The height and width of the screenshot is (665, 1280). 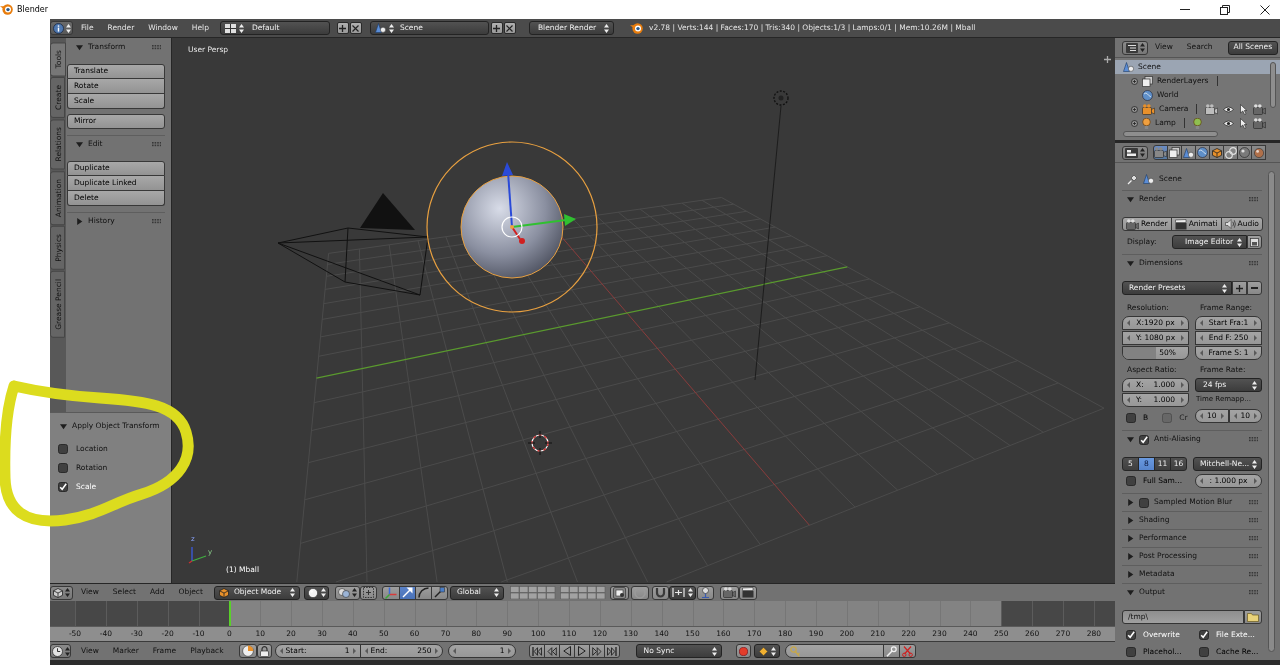 I want to click on manipulator-axes-button, so click(x=390, y=592).